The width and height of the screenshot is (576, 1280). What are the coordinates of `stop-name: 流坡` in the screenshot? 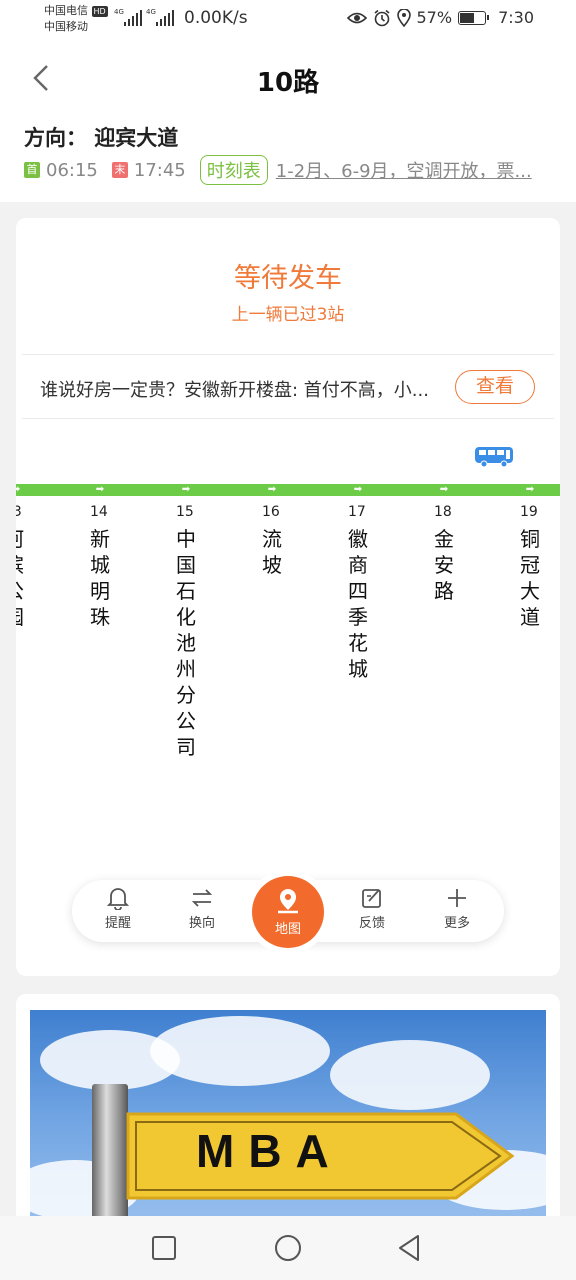 It's located at (272, 552).